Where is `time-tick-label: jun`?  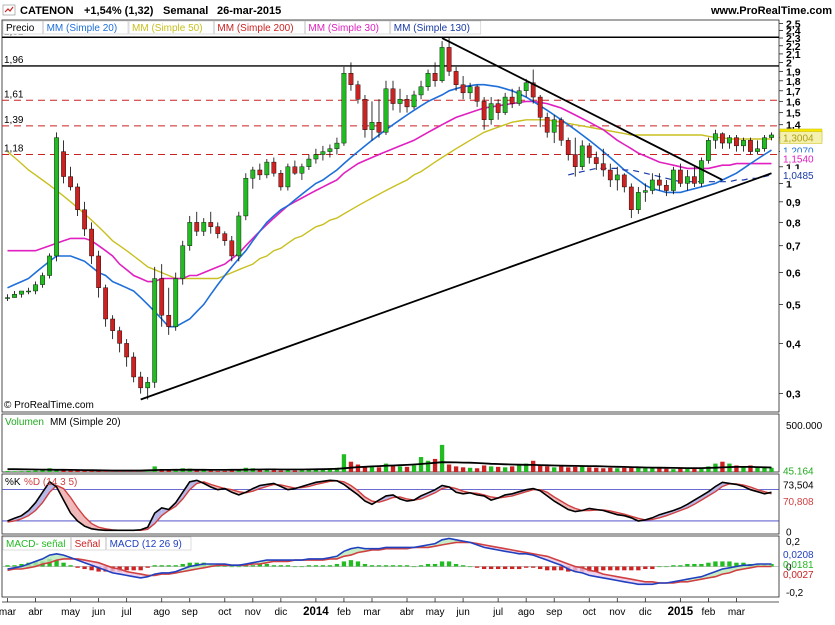
time-tick-label: jun is located at coordinates (98, 612).